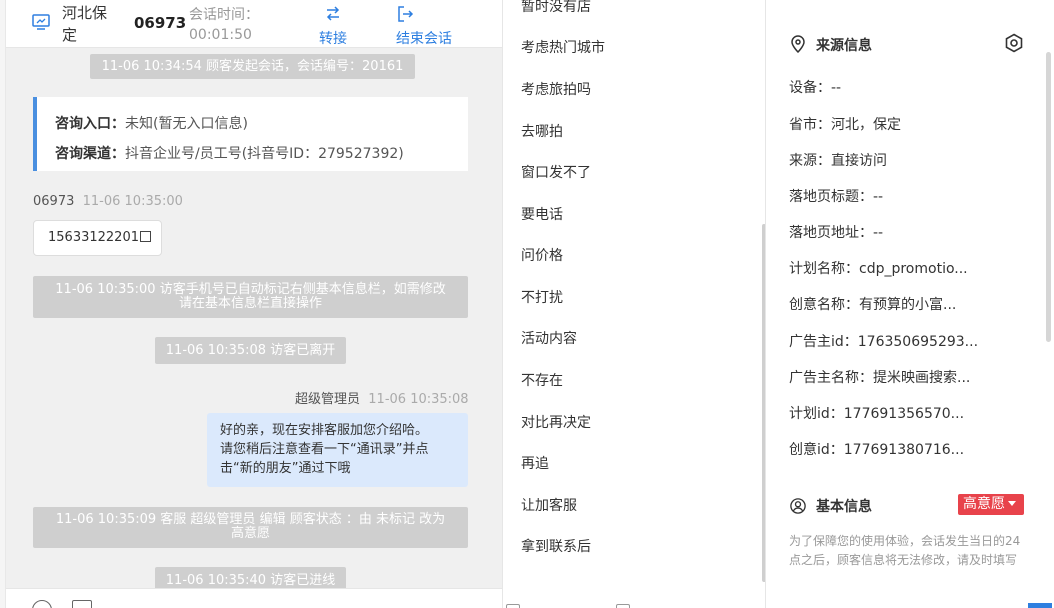 This screenshot has width=1054, height=608. Describe the element at coordinates (542, 214) in the screenshot. I see `quick-reply-item: 要电话` at that location.